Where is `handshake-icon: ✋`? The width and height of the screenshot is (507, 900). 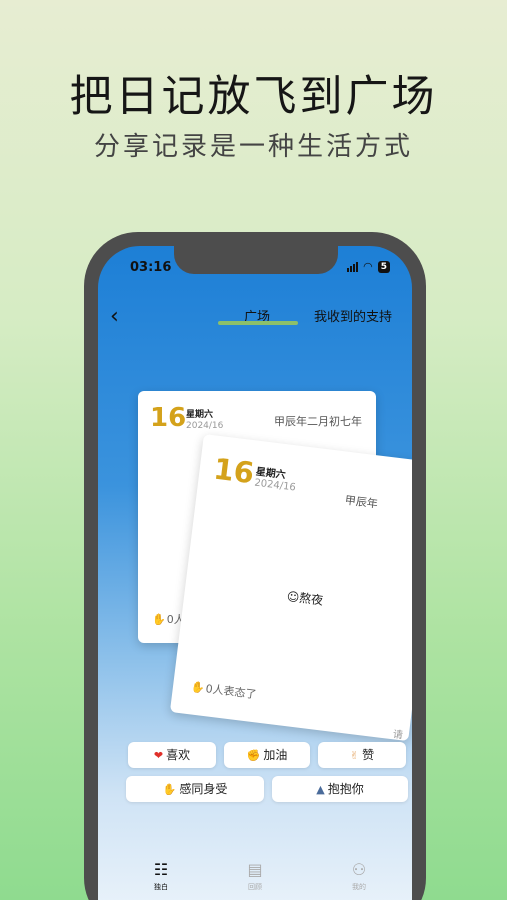 handshake-icon: ✋ is located at coordinates (169, 789).